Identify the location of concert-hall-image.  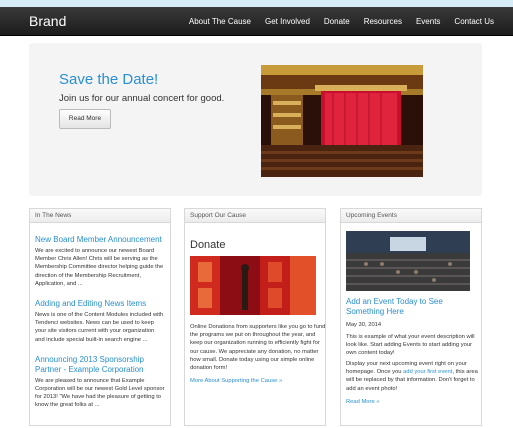
(342, 121).